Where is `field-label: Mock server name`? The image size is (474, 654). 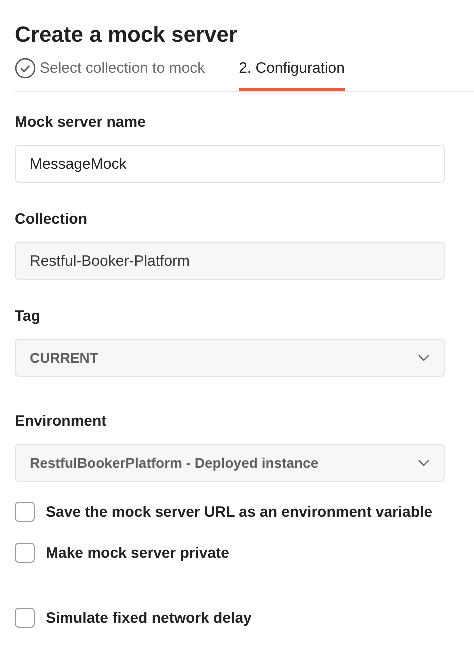
field-label: Mock server name is located at coordinates (81, 123).